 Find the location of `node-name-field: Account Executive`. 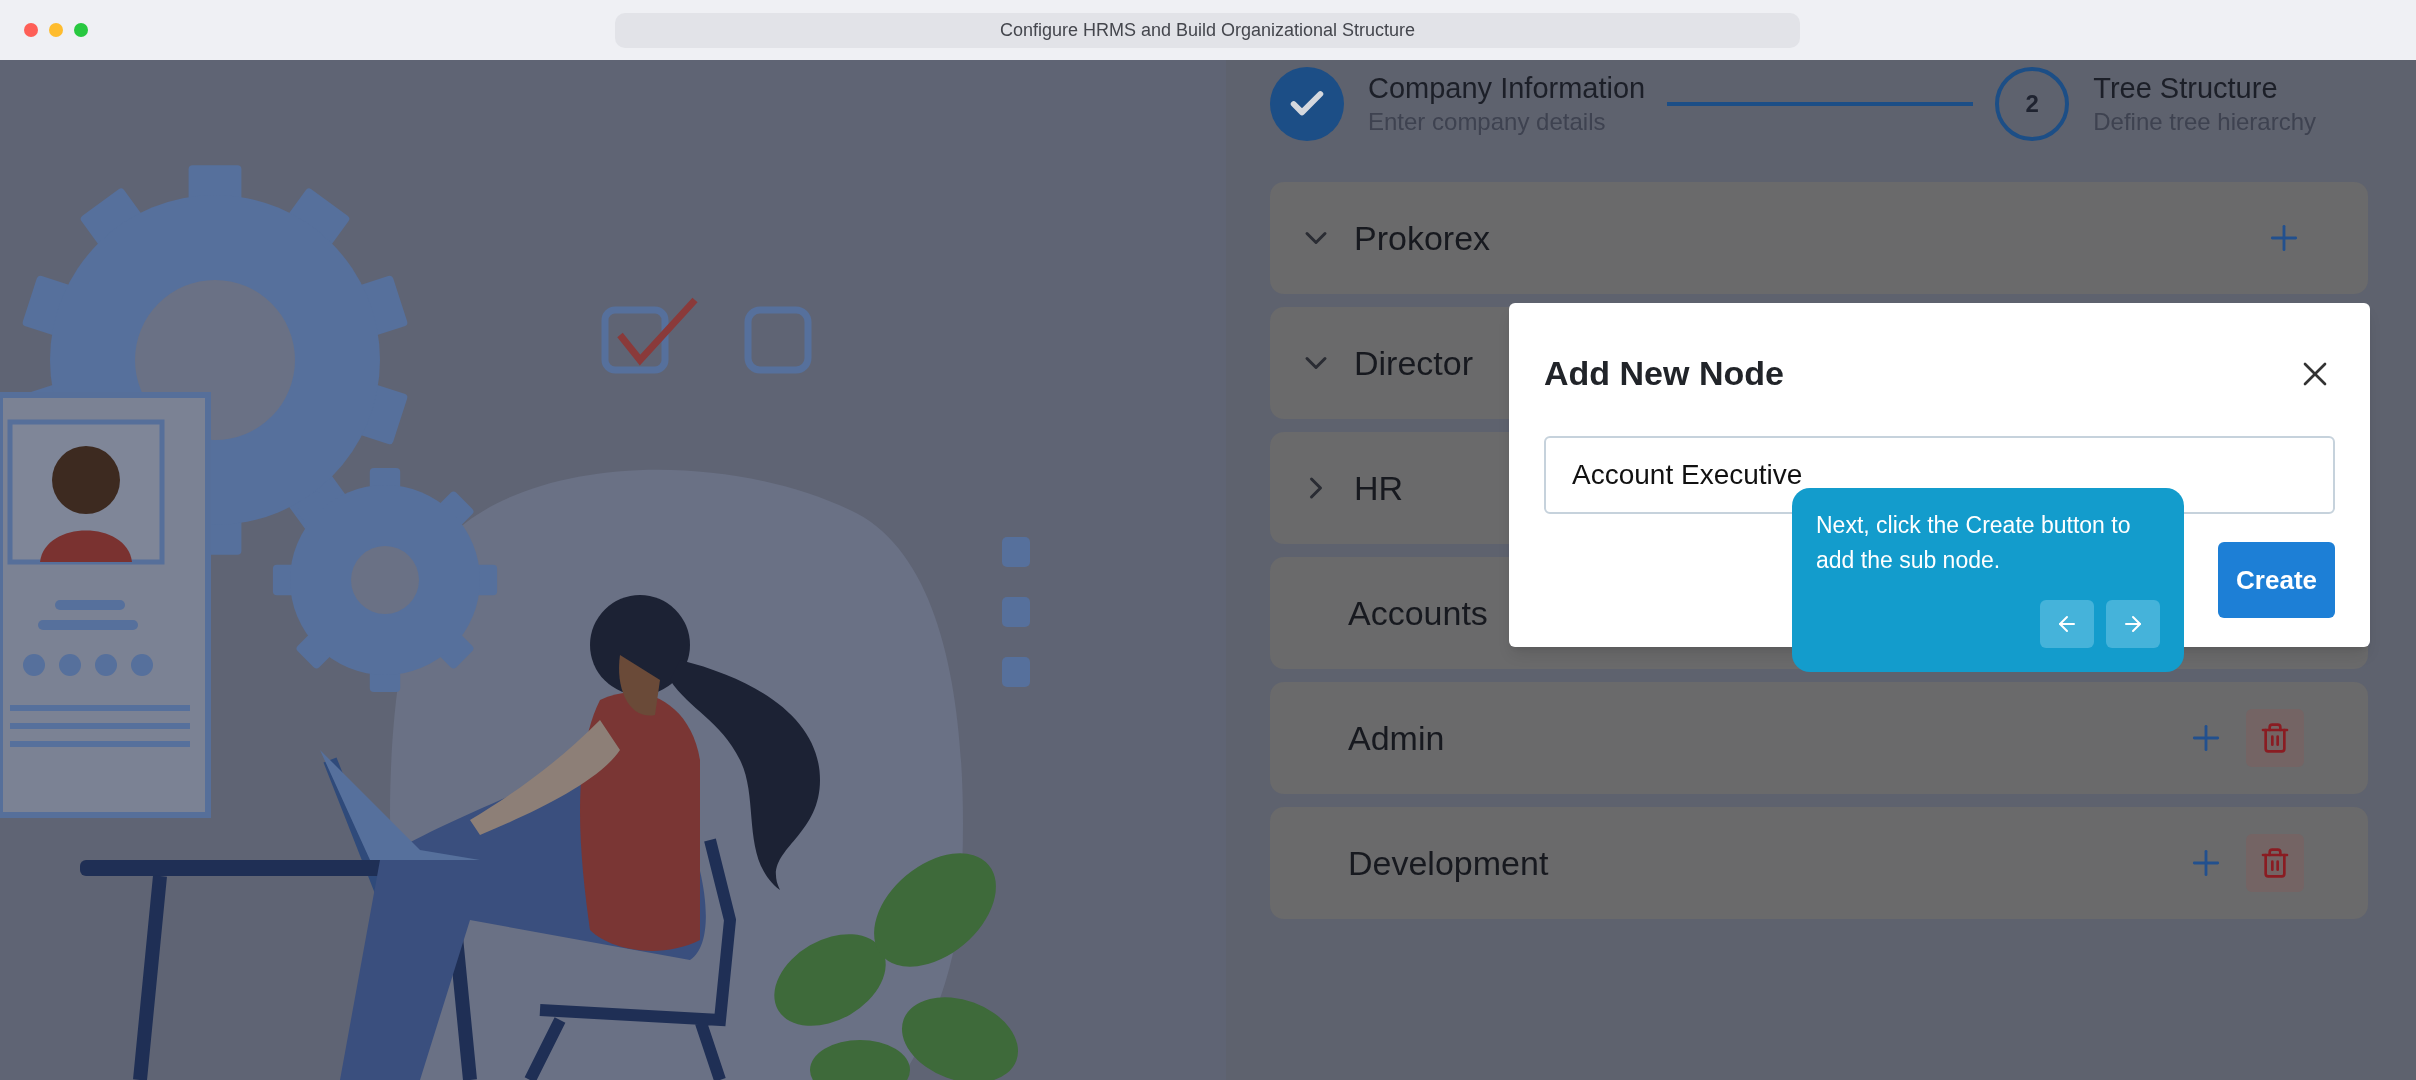

node-name-field: Account Executive is located at coordinates (1939, 475).